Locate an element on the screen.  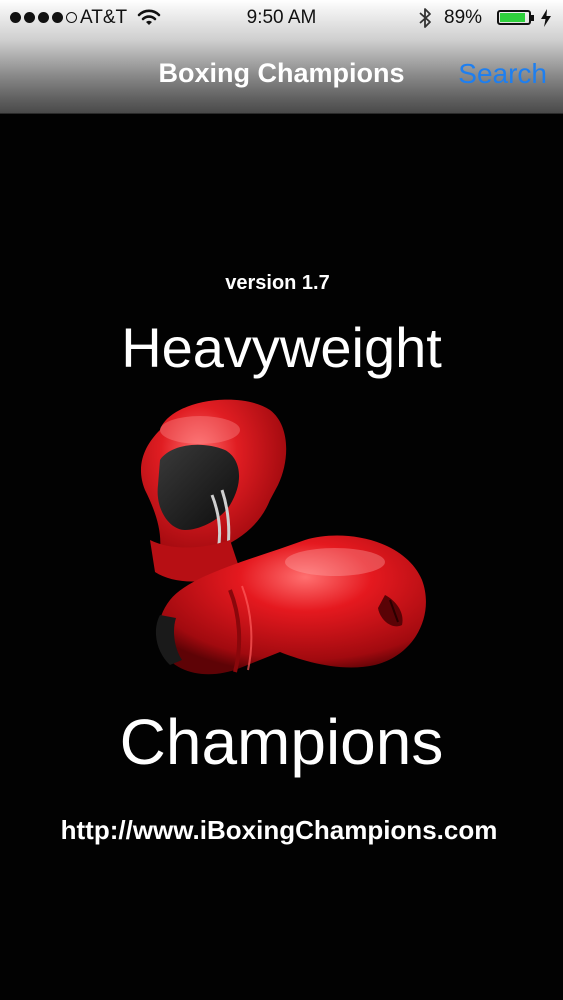
status-bar: AT&T 9:50 AM 89% is located at coordinates (281, 18).